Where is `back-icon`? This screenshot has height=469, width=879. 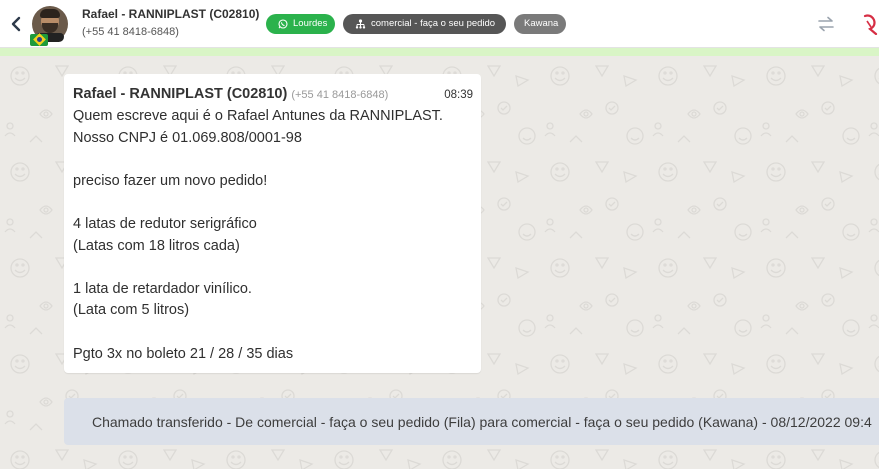
back-icon is located at coordinates (16, 23).